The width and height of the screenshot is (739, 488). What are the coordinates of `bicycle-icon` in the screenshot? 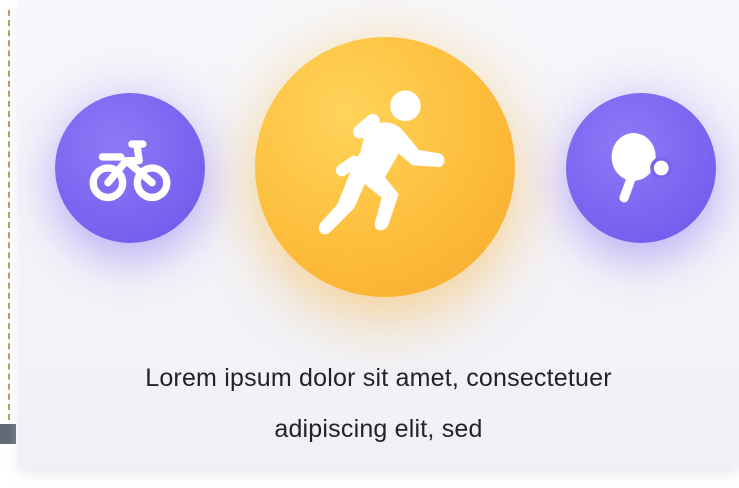 It's located at (130, 171).